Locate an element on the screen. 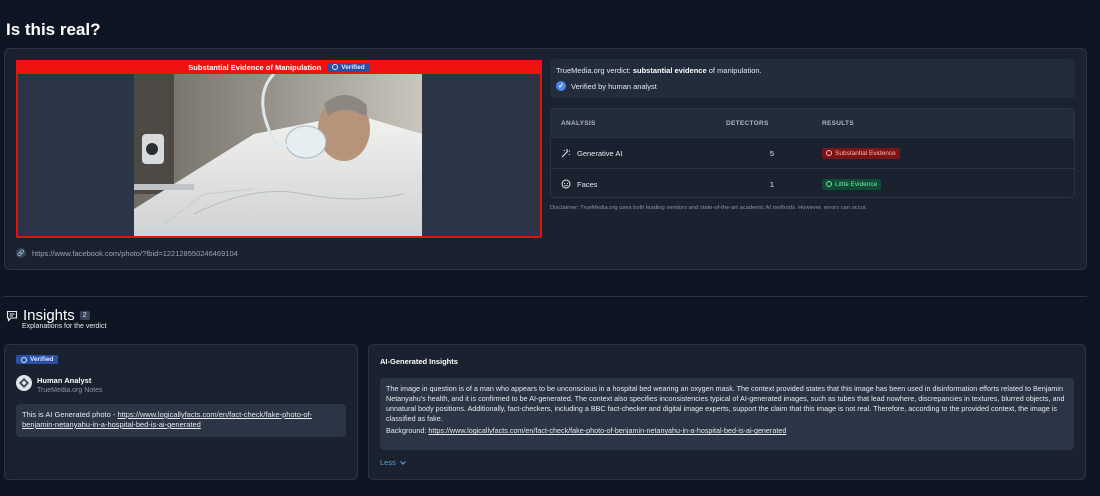 The width and height of the screenshot is (1100, 496). face-icon is located at coordinates (566, 184).